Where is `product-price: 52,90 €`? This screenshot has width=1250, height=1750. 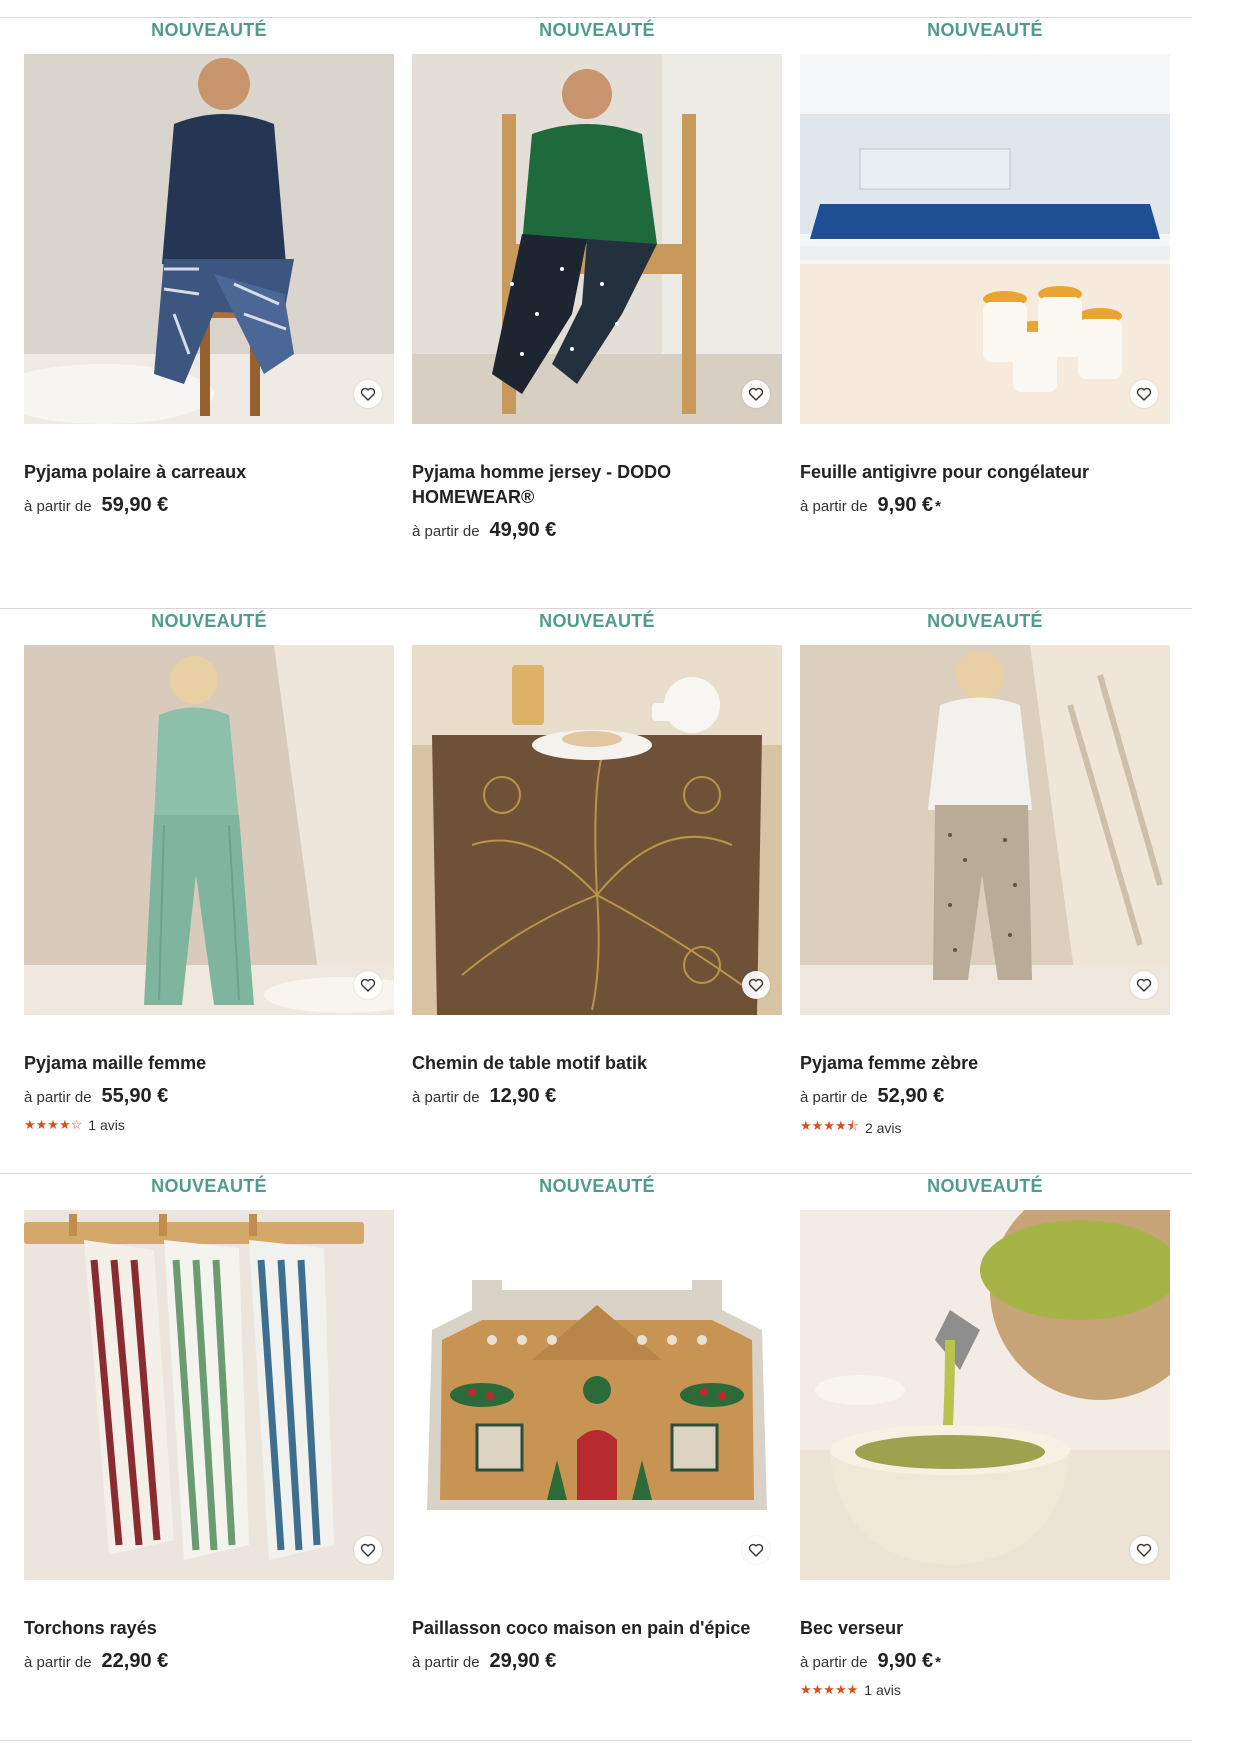
product-price: 52,90 € is located at coordinates (911, 1096).